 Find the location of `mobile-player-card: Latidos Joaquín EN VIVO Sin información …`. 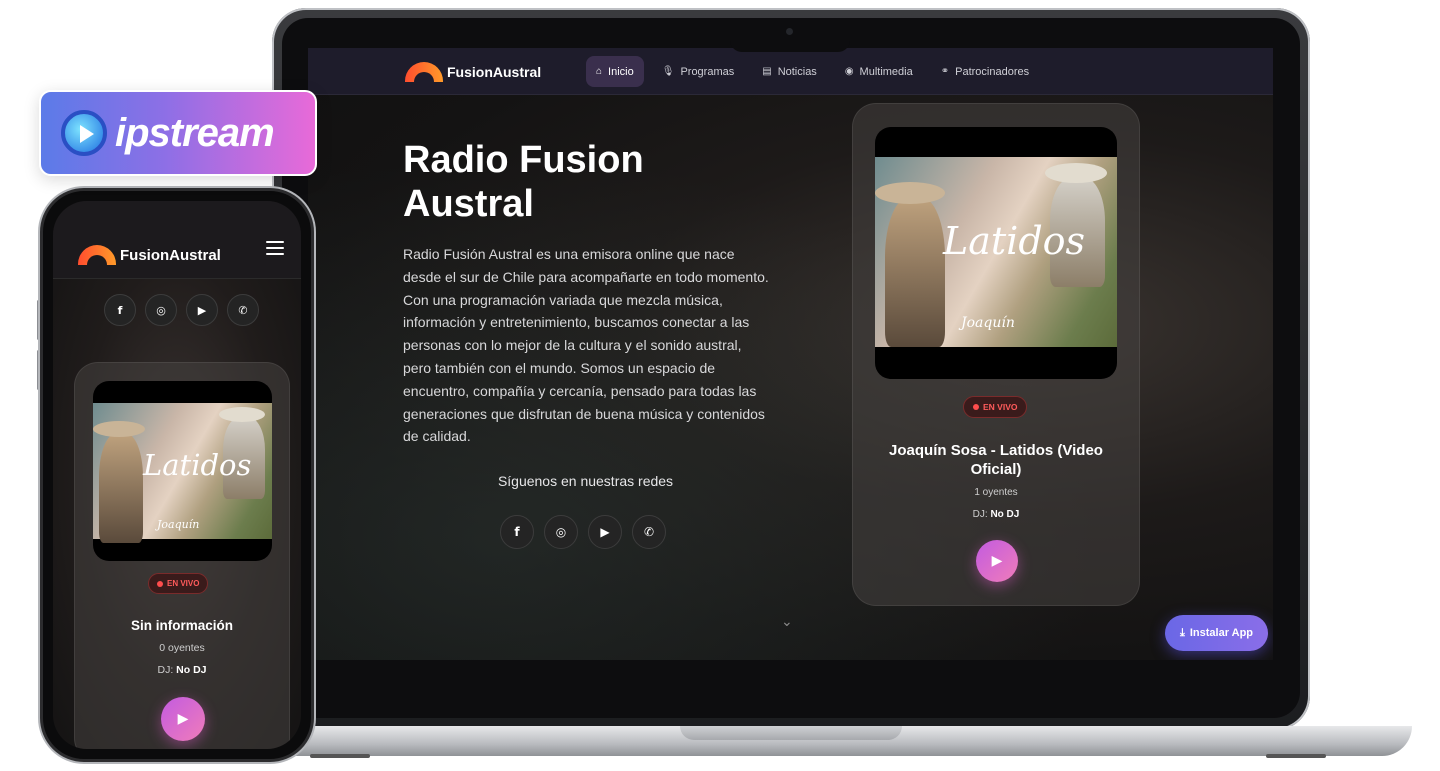

mobile-player-card: Latidos Joaquín EN VIVO Sin información … is located at coordinates (182, 555).